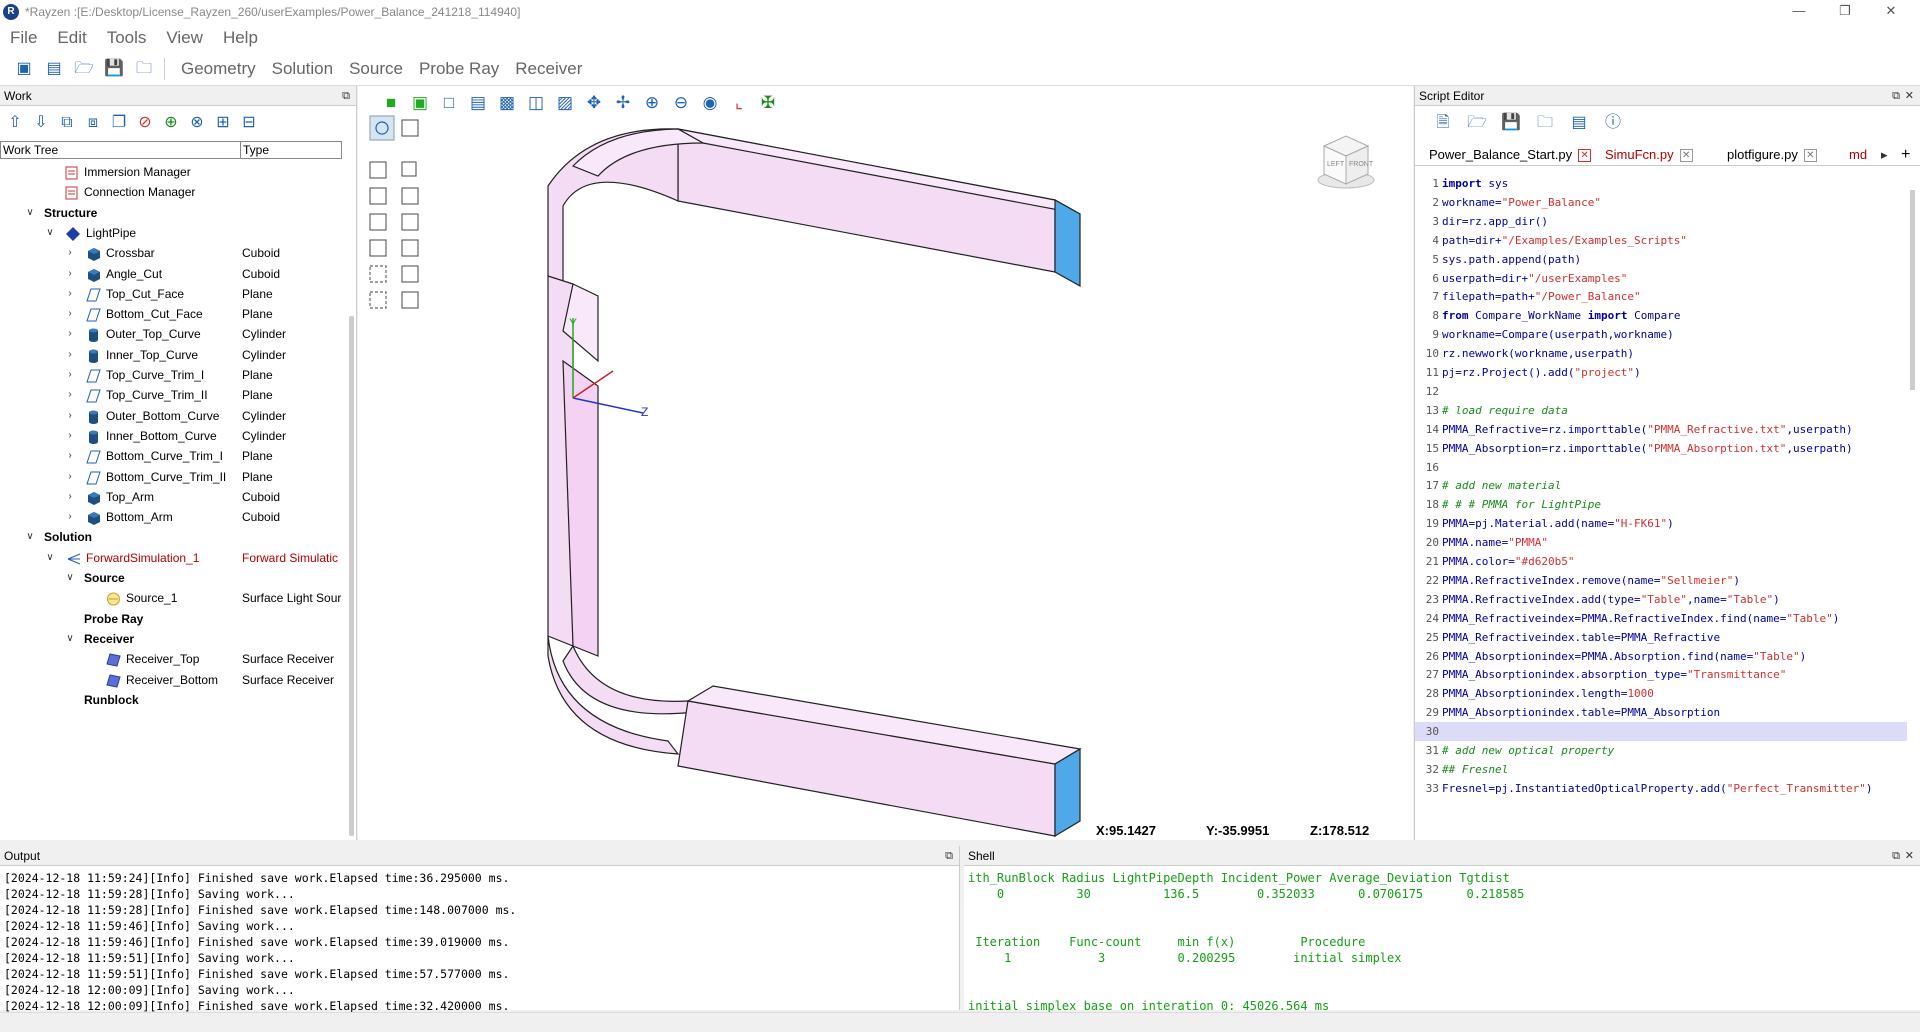 This screenshot has height=1032, width=1920. Describe the element at coordinates (1545, 123) in the screenshot. I see `save-script-as-icon: 🗀` at that location.